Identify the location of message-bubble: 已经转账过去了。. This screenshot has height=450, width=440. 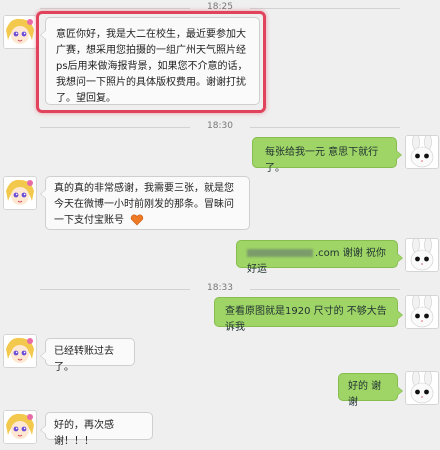
(87, 355).